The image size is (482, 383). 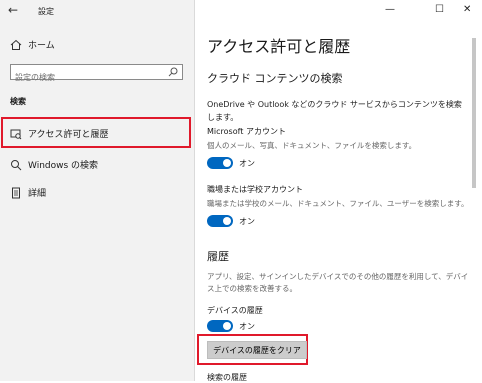 I want to click on sidebar-item-details: 詳細, so click(x=28, y=192).